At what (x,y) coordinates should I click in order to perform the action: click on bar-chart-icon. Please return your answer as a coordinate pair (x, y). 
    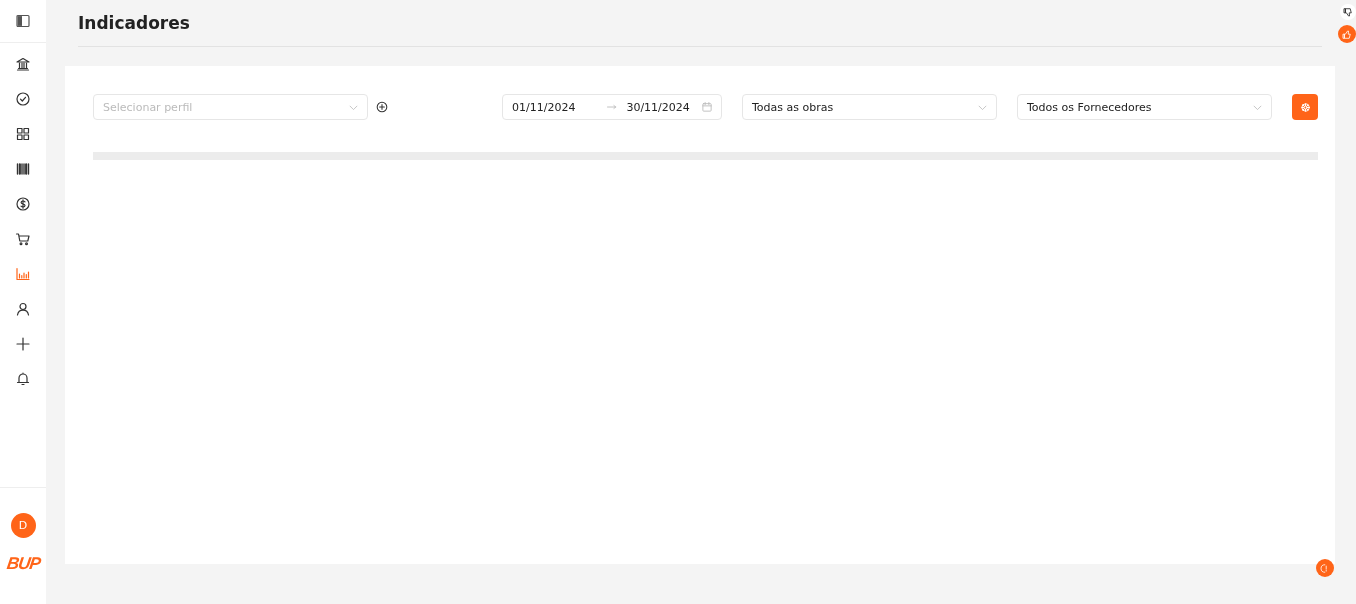
    Looking at the image, I should click on (23, 274).